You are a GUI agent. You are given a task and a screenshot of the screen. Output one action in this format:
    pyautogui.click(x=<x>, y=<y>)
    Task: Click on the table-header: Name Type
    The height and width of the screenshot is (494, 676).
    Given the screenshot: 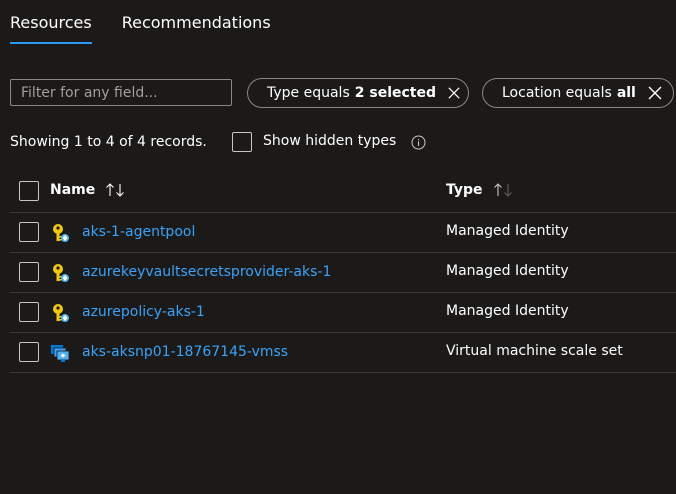 What is the action you would take?
    pyautogui.click(x=343, y=192)
    